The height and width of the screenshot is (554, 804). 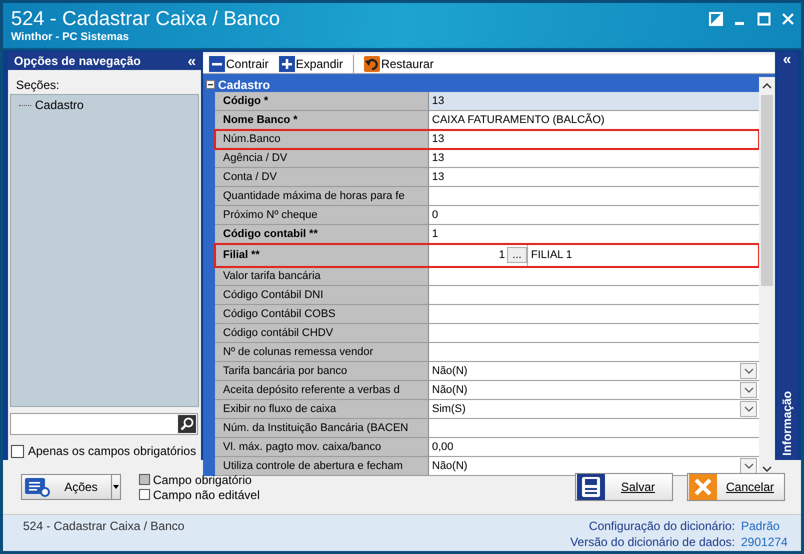 What do you see at coordinates (594, 409) in the screenshot?
I see `dropdown-field: Sim(S)` at bounding box center [594, 409].